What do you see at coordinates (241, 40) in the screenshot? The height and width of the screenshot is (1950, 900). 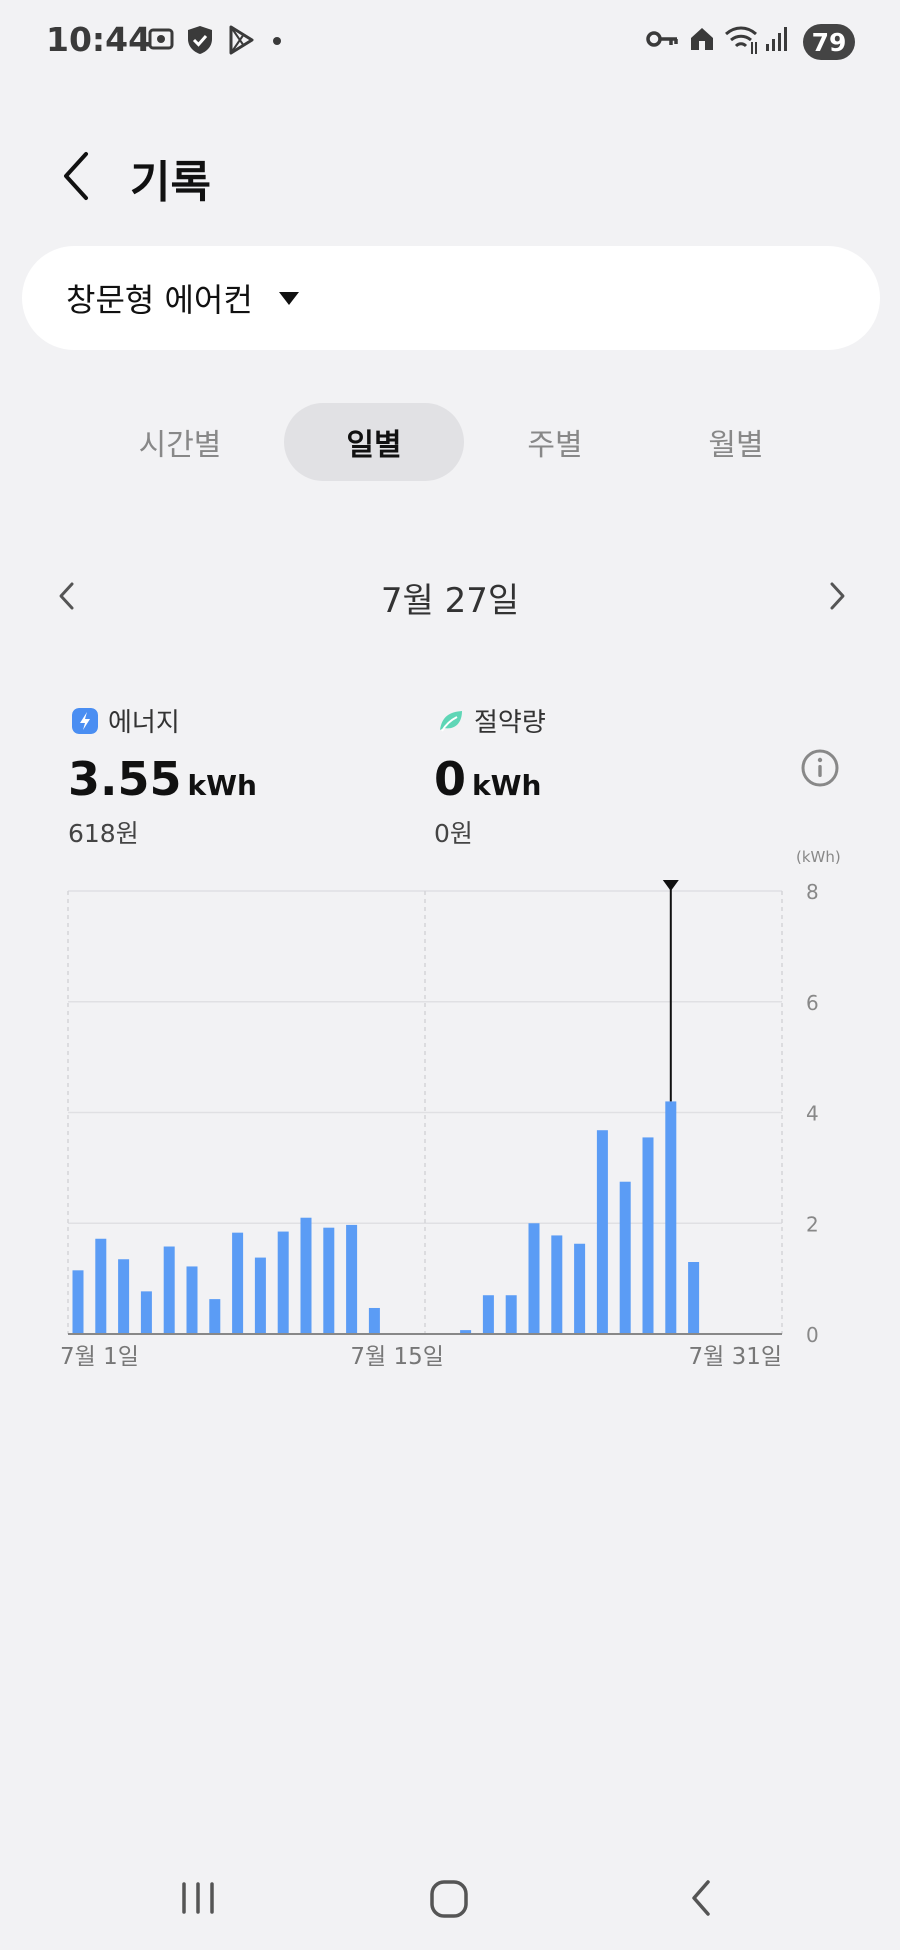 I see `play-store-icon` at bounding box center [241, 40].